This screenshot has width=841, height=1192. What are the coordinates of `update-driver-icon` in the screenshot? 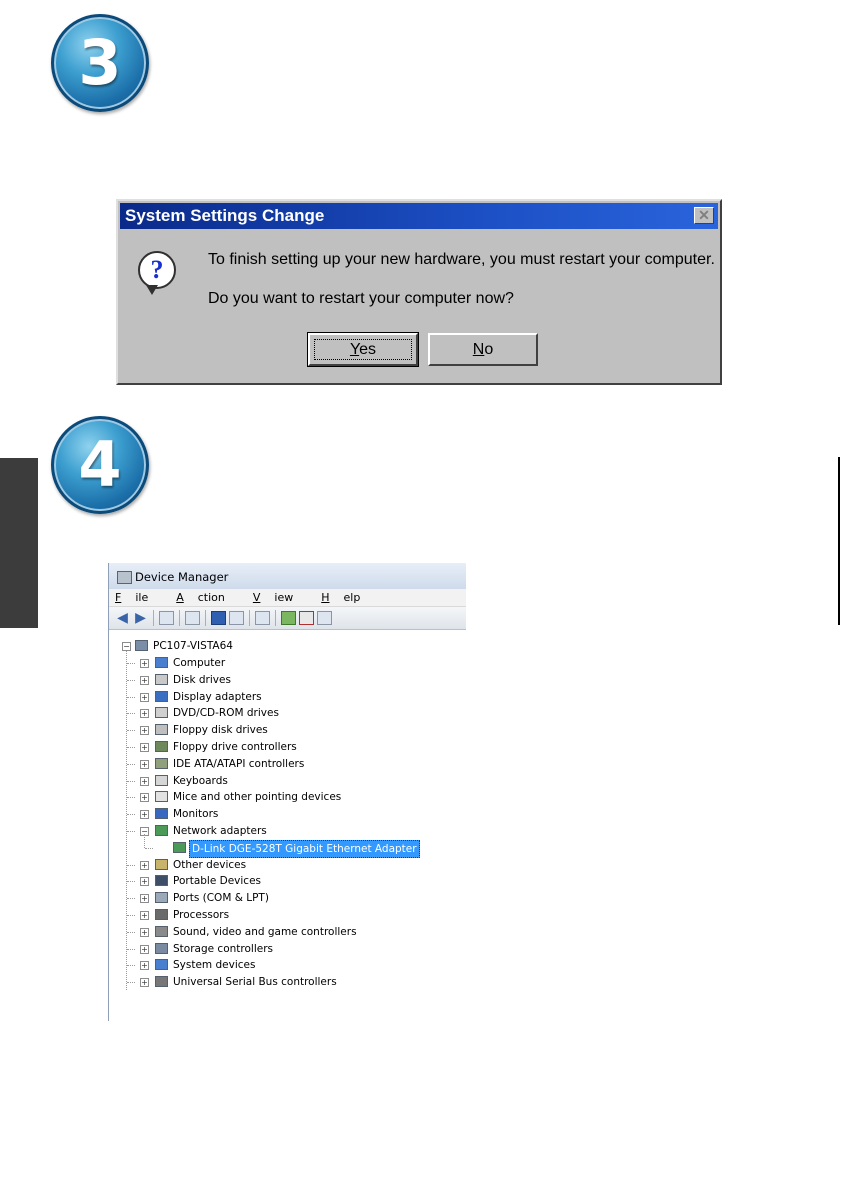 It's located at (288, 618).